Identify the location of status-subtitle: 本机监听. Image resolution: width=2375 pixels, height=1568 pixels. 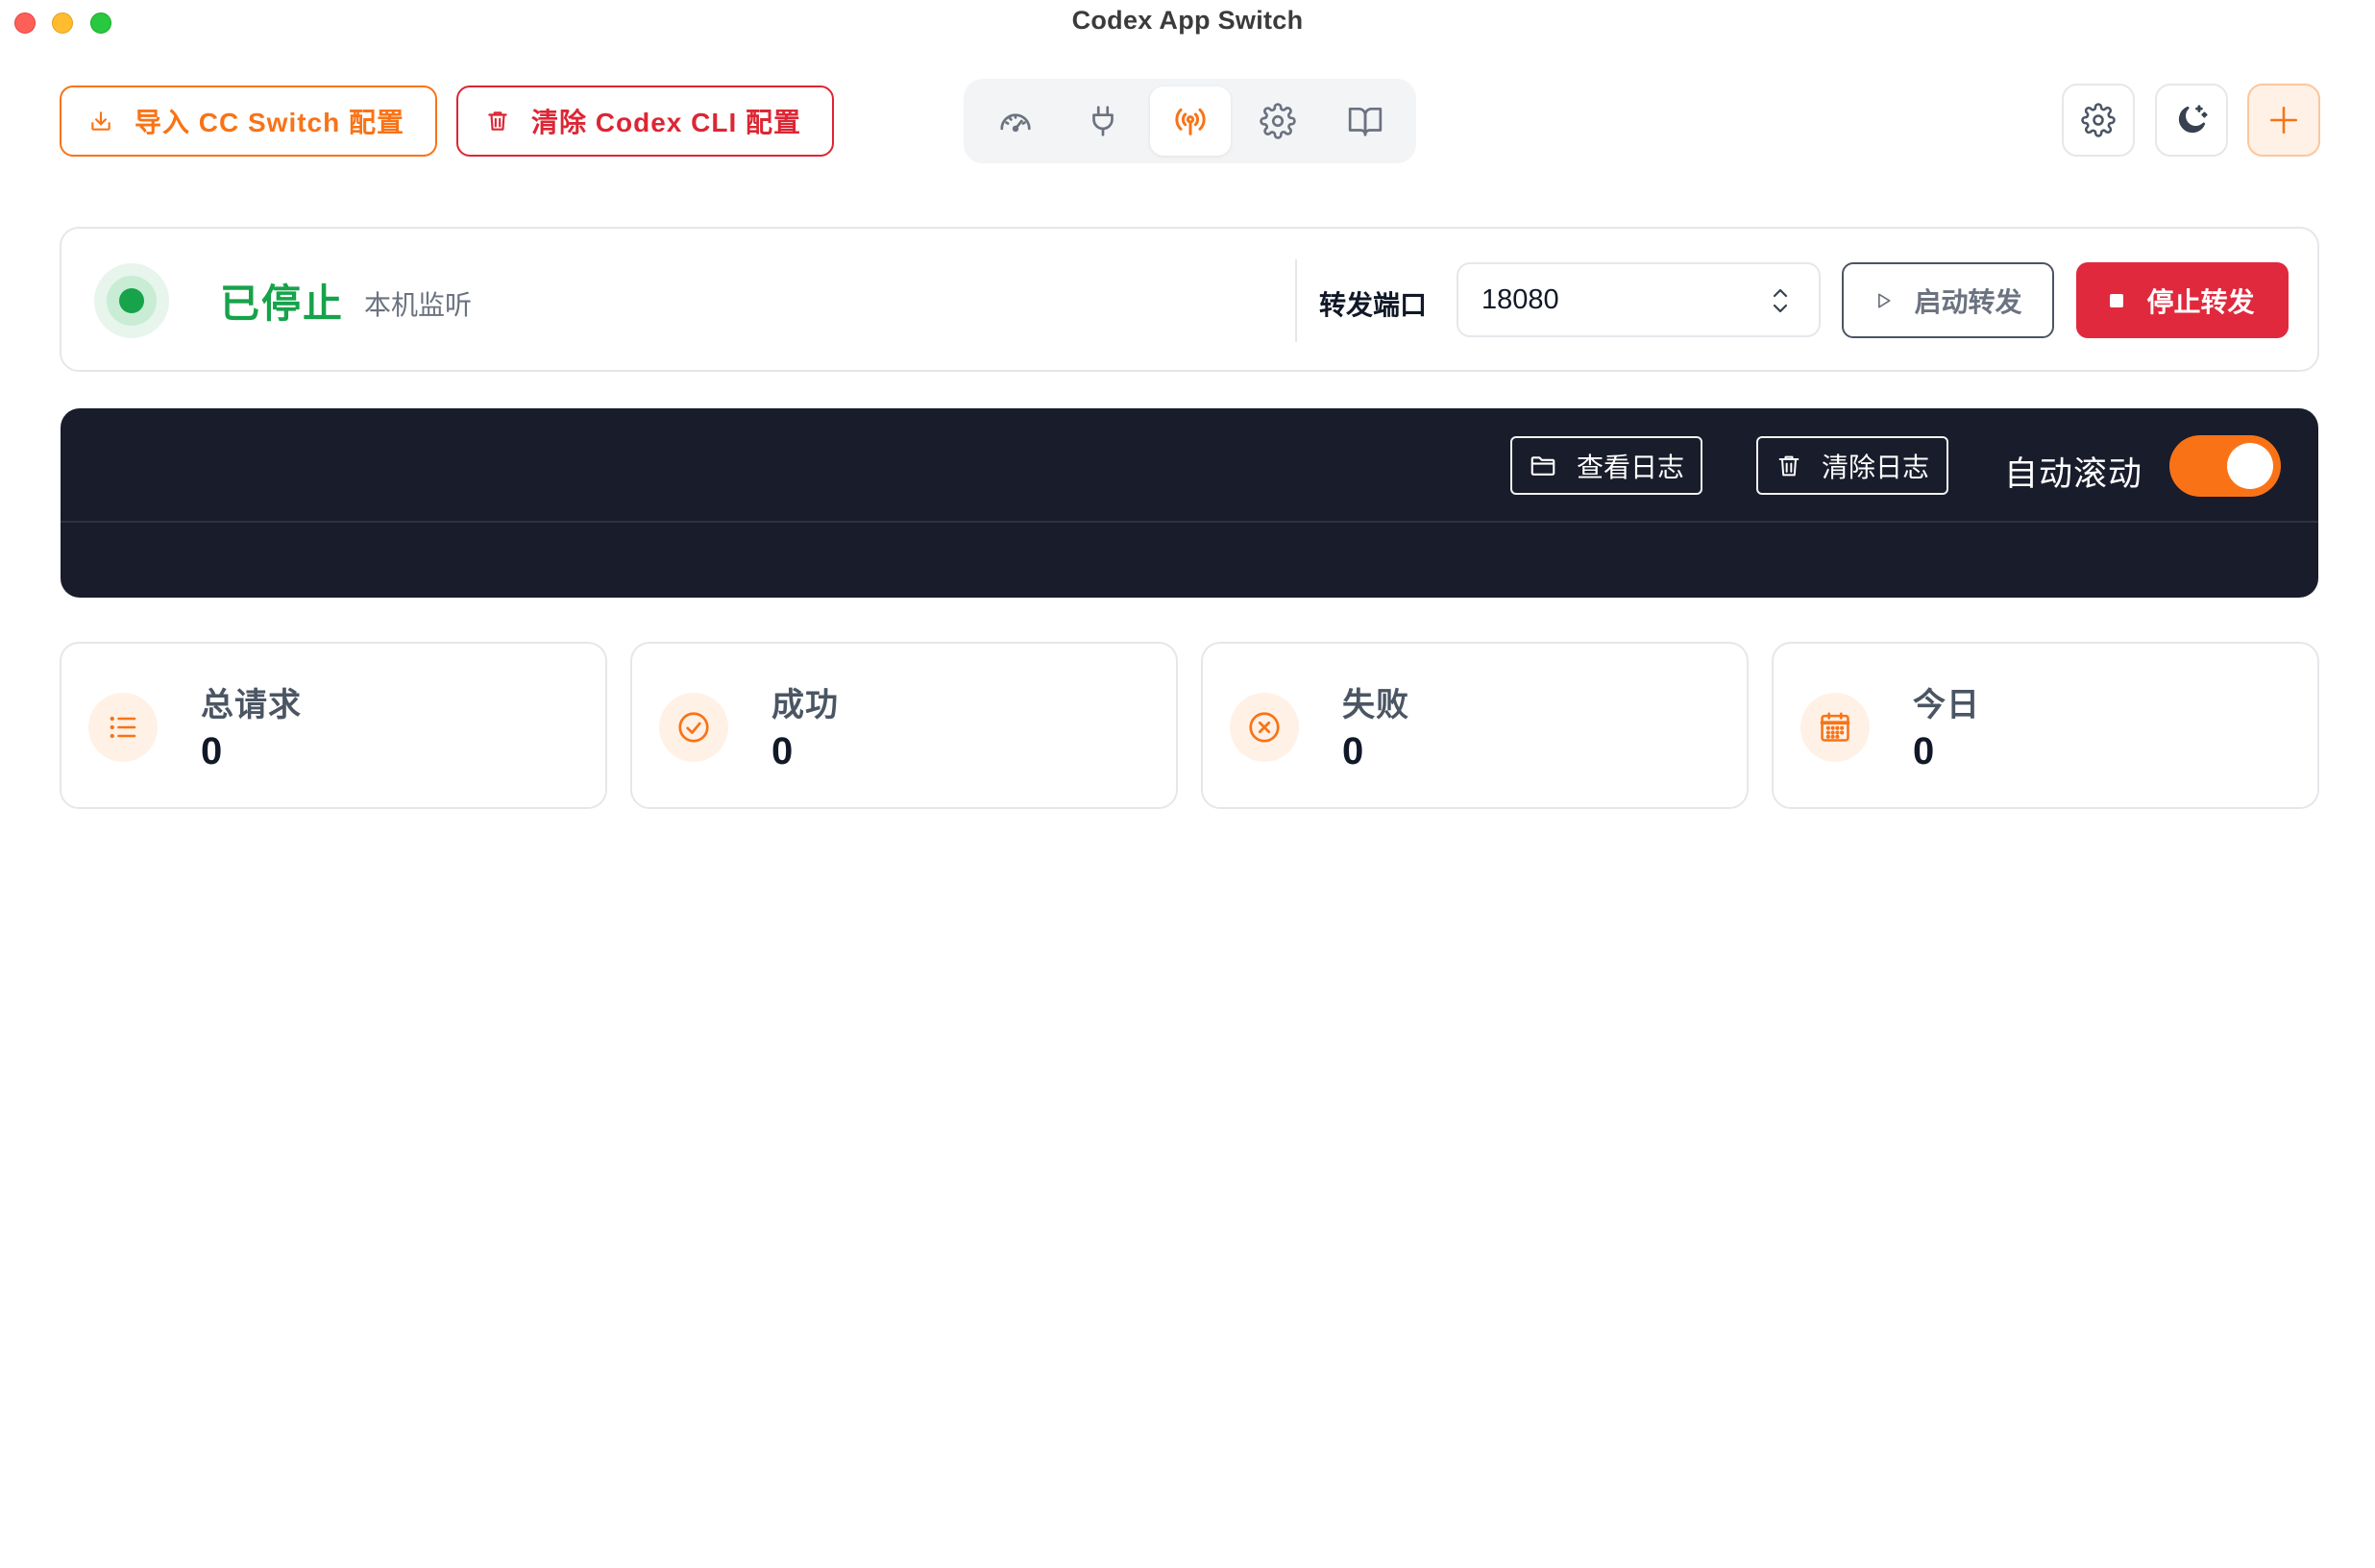
(418, 305).